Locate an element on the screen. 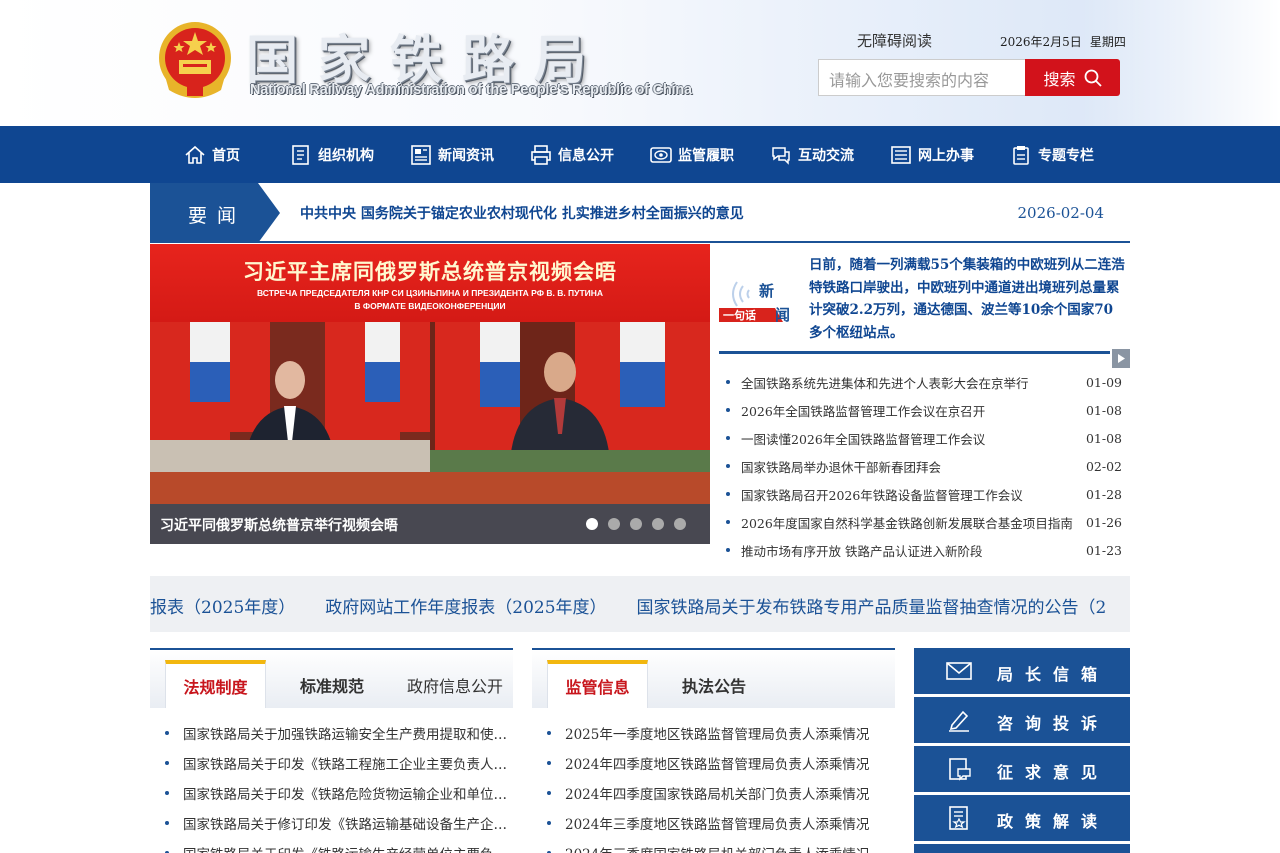  nav-online-service: 网上办事 is located at coordinates (932, 154).